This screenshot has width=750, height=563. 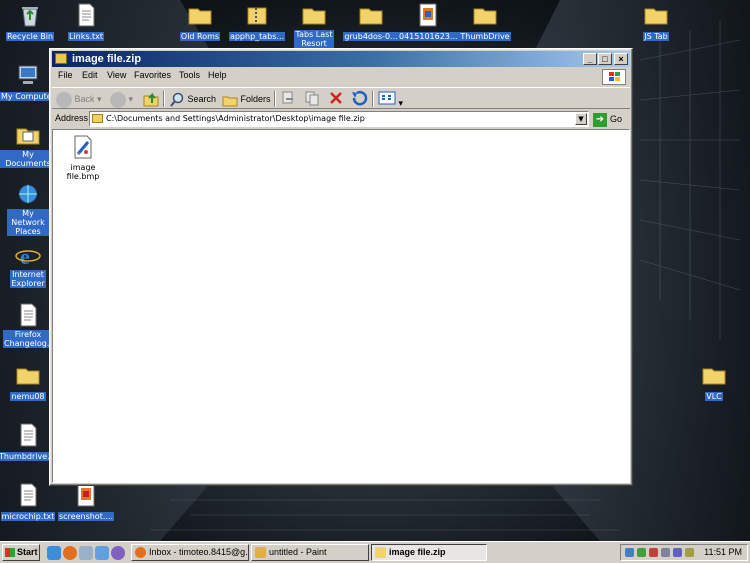 I want to click on image-file-icon, so click(x=428, y=15).